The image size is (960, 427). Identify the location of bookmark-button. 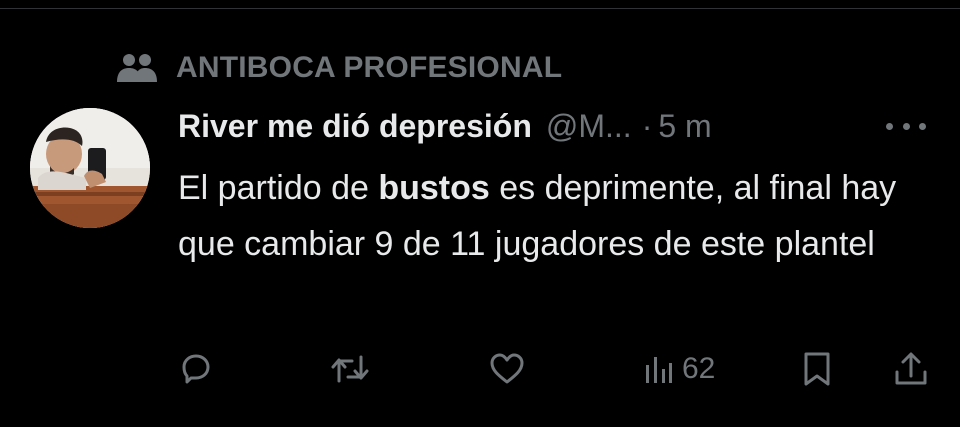
(817, 369).